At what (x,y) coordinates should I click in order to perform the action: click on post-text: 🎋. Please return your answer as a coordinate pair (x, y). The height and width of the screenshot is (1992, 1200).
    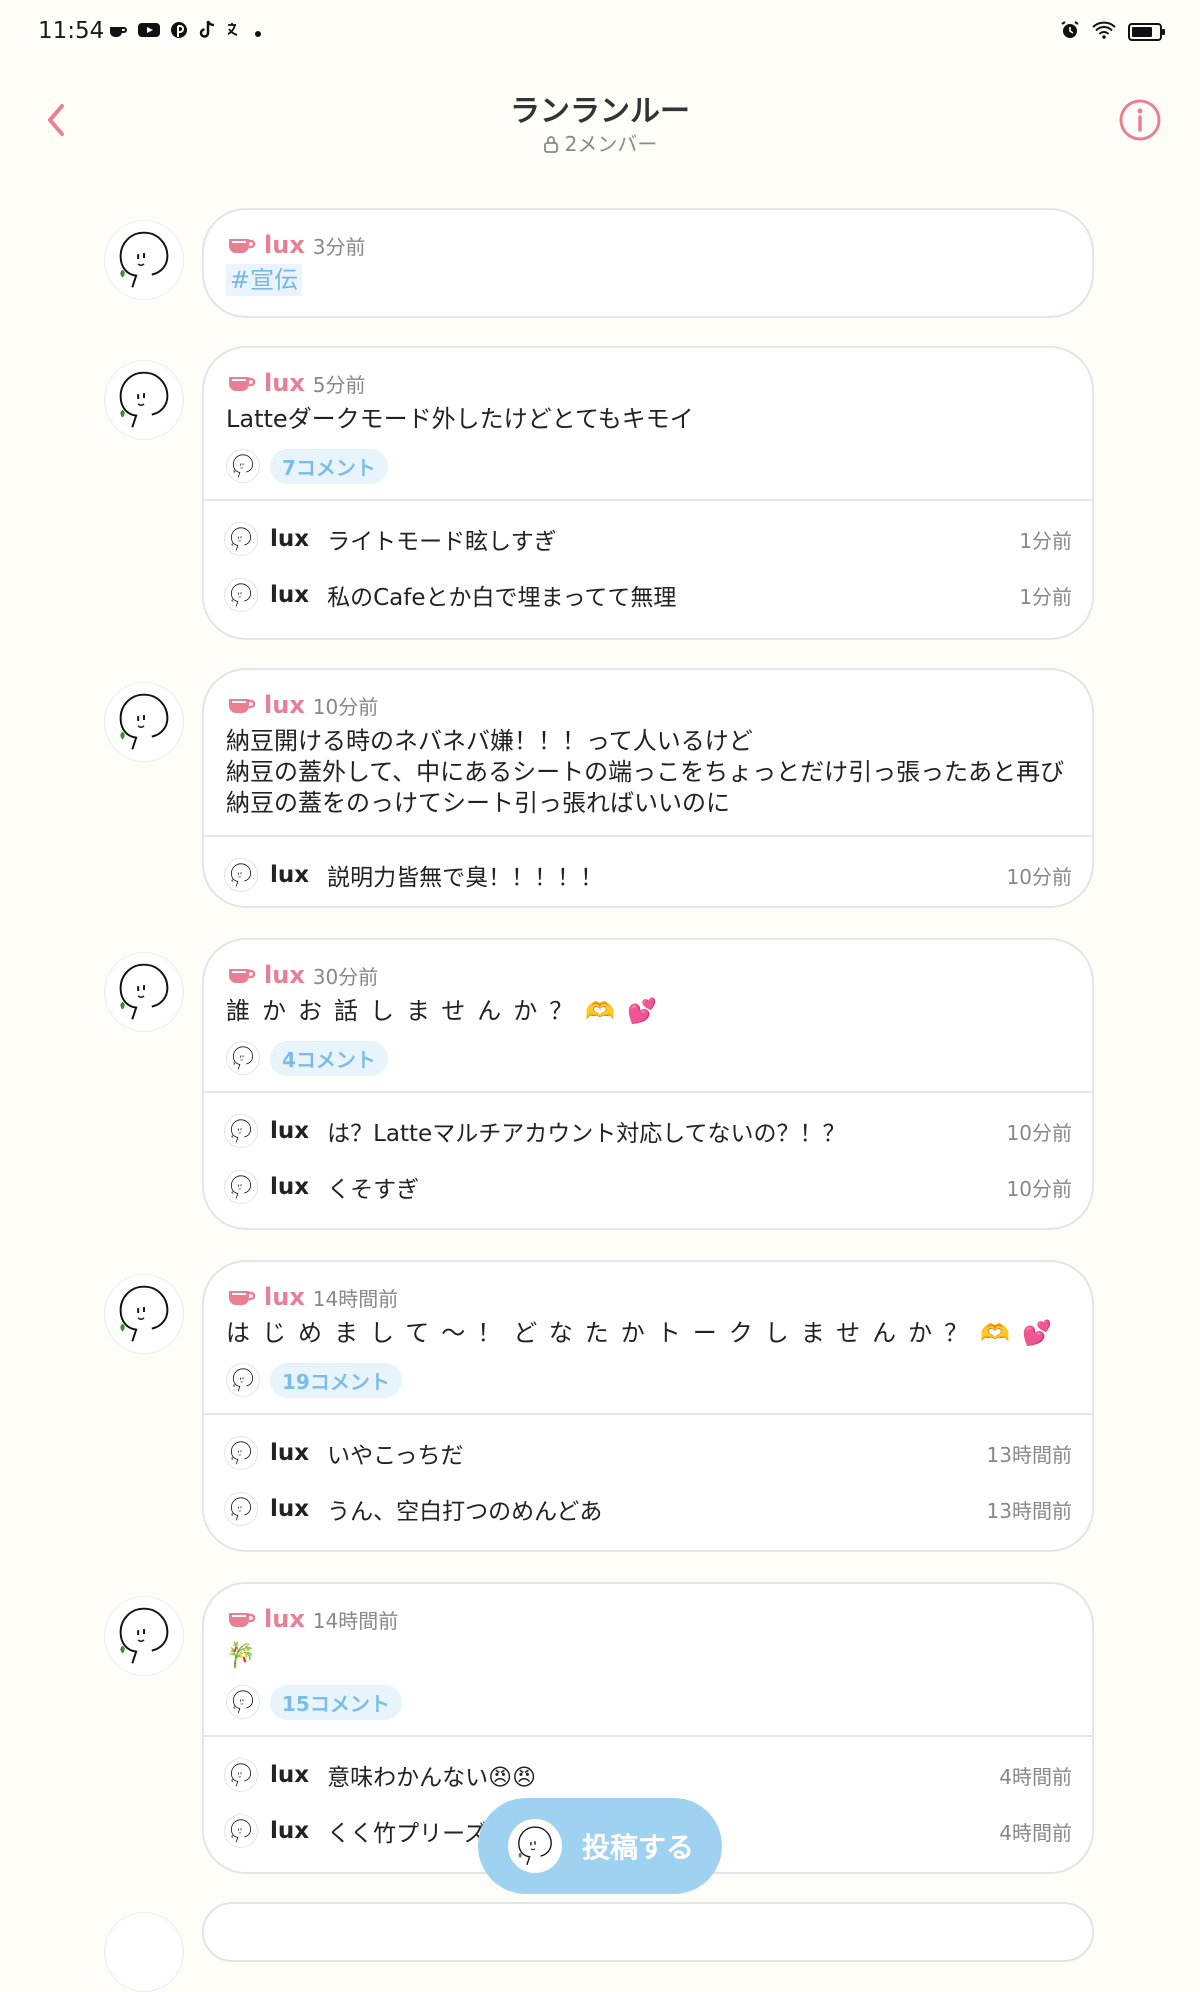
    Looking at the image, I should click on (241, 1655).